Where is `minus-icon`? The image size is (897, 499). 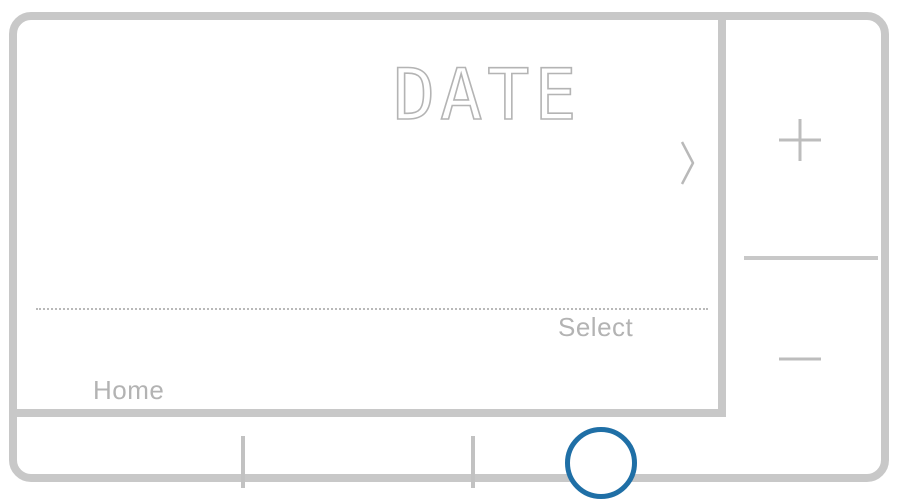
minus-icon is located at coordinates (800, 359).